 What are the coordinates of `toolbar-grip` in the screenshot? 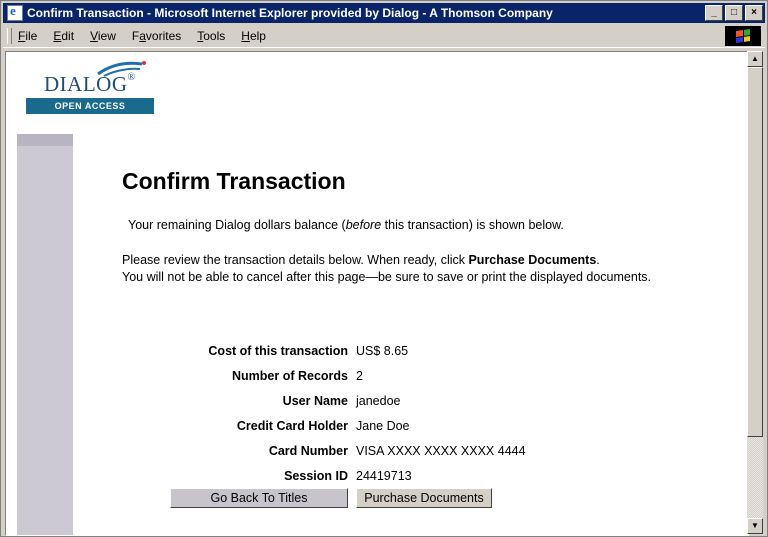 It's located at (9, 36).